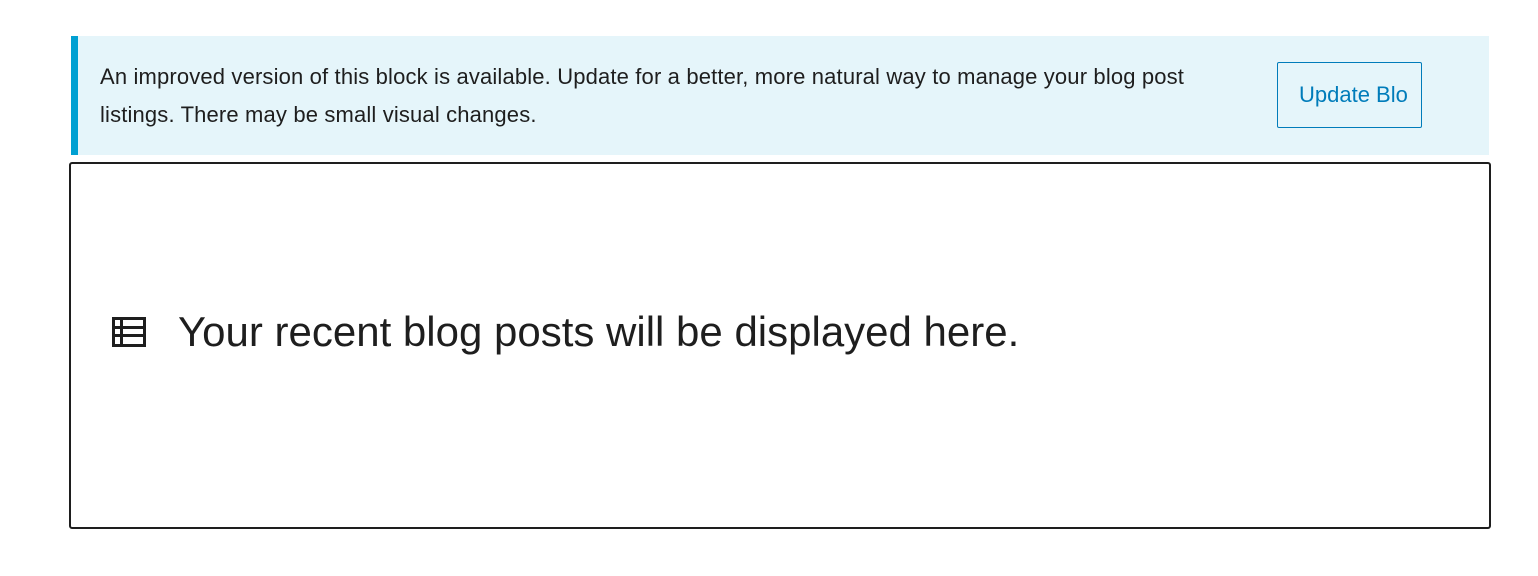 The image size is (1538, 576). I want to click on post-list-icon, so click(129, 332).